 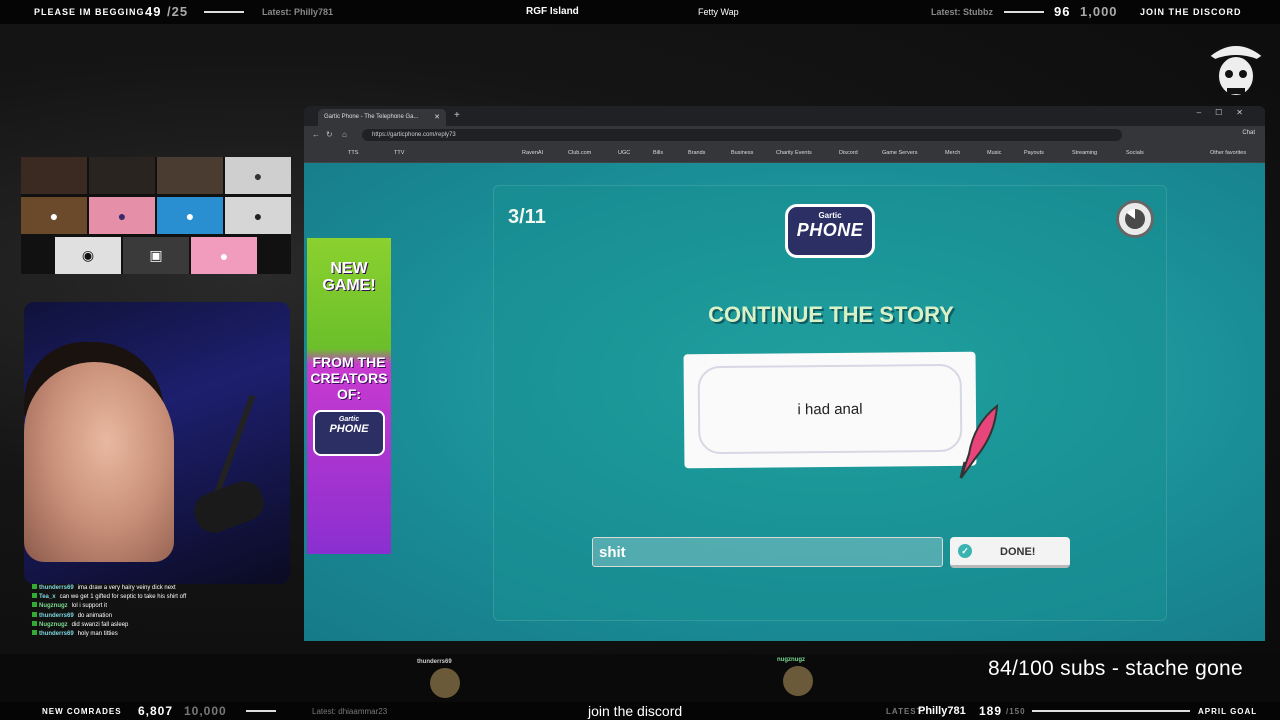 What do you see at coordinates (178, 11) in the screenshot?
I see `goal-target: /25` at bounding box center [178, 11].